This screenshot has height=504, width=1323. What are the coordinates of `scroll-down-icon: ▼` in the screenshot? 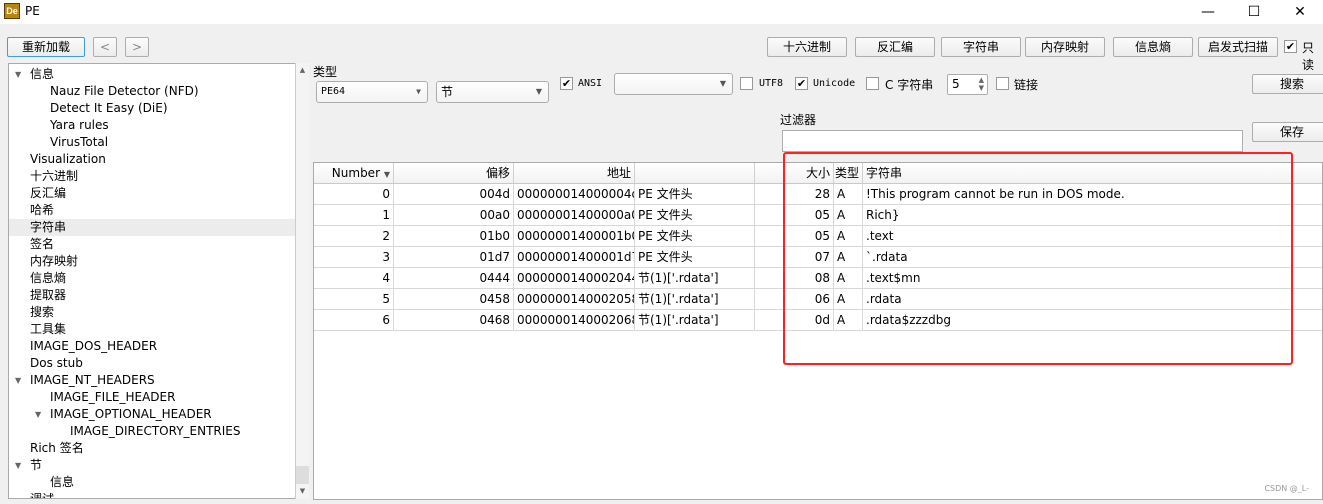 It's located at (302, 491).